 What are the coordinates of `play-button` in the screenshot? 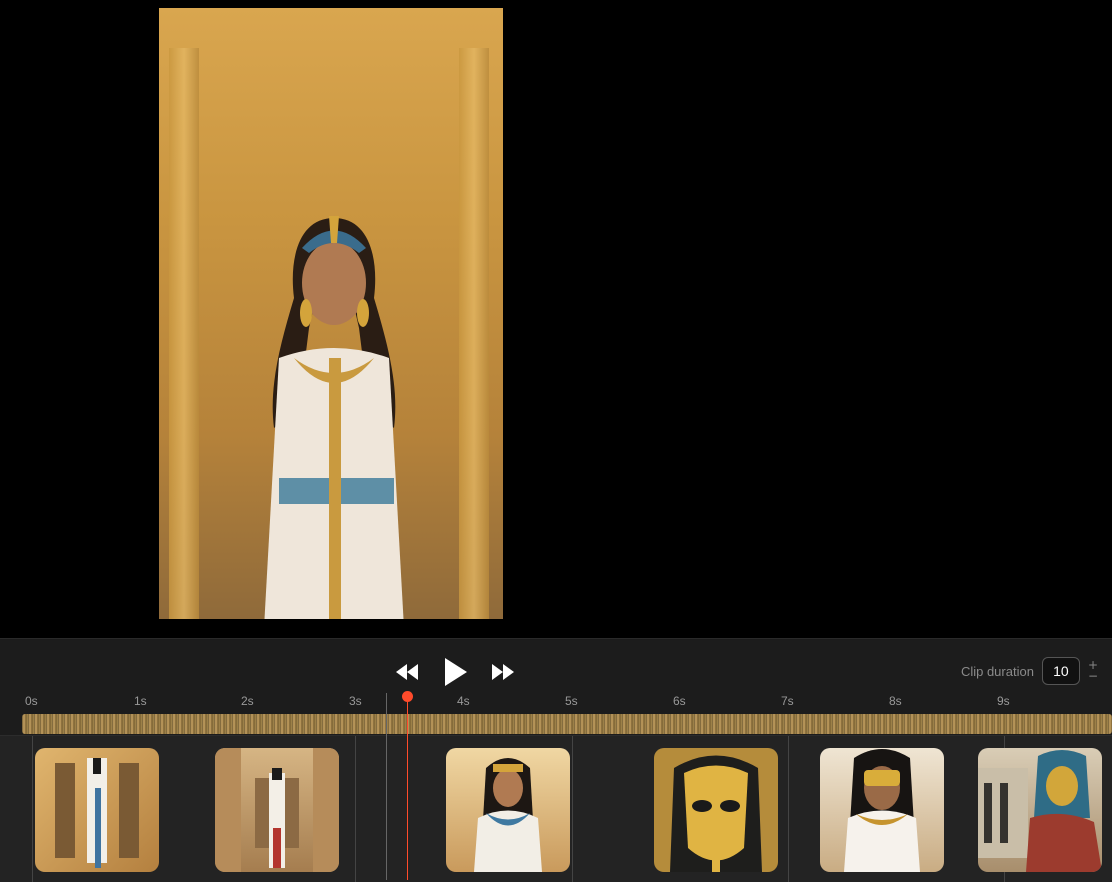 It's located at (455, 672).